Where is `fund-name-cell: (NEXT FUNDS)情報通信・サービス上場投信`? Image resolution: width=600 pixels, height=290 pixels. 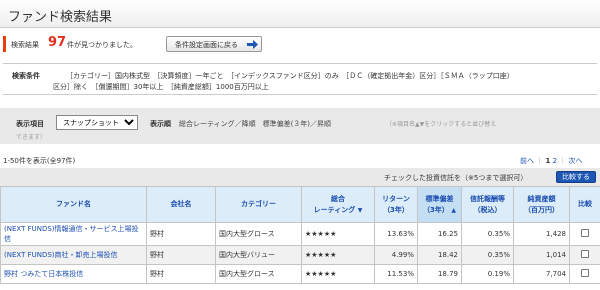
fund-name-cell: (NEXT FUNDS)情報通信・サービス上場投信 is located at coordinates (73, 234).